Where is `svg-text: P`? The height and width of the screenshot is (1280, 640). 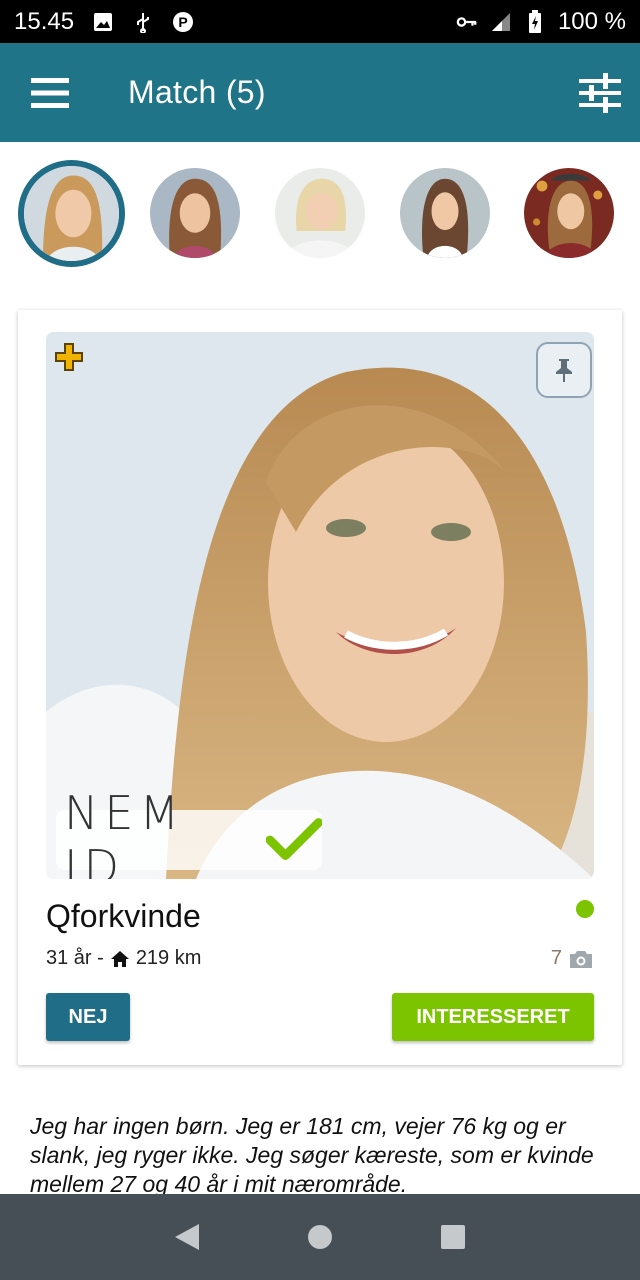 svg-text: P is located at coordinates (182, 22).